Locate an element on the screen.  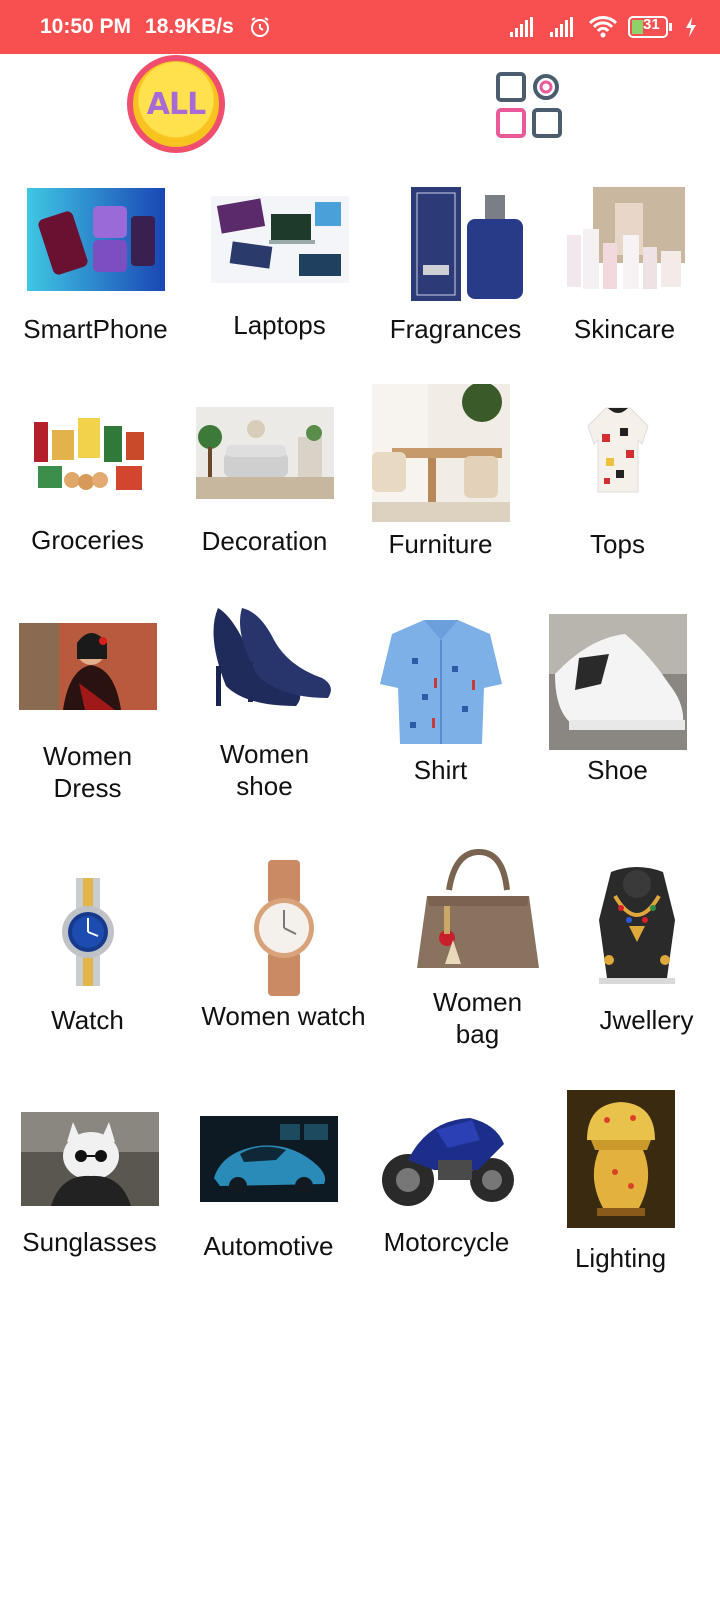
status-time: 10:50 PM is located at coordinates (86, 26).